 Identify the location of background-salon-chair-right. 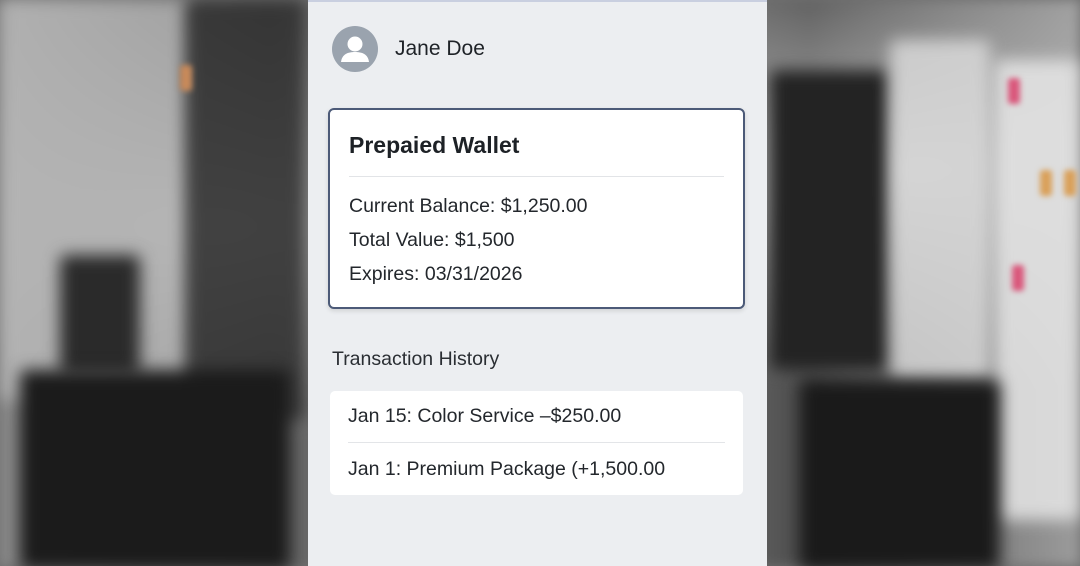
(900, 473).